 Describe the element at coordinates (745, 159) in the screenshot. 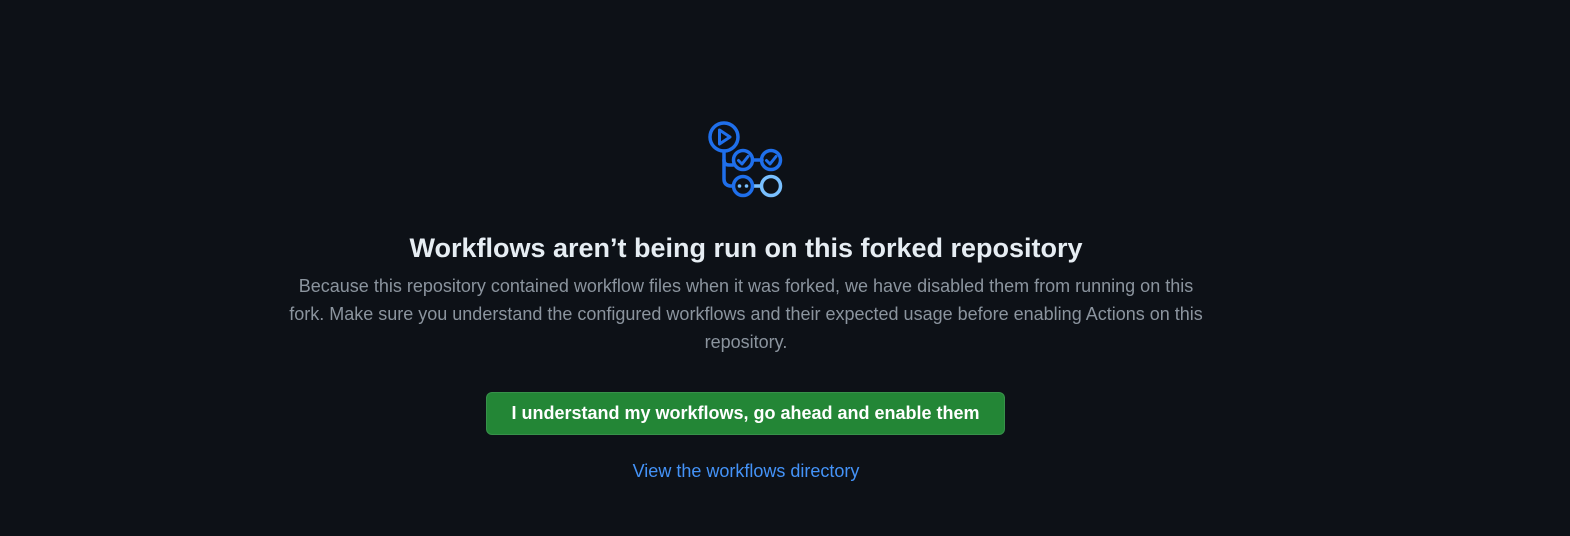

I see `workflow-icon` at that location.